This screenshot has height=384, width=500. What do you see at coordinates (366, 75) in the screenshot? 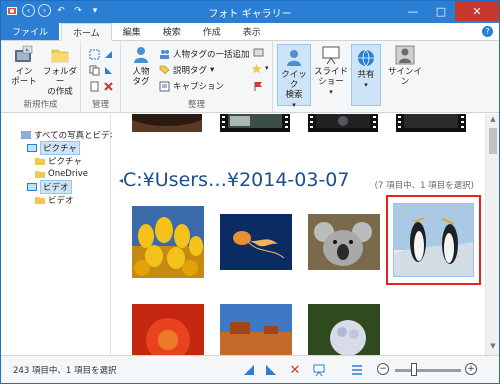
I see `share-button: 共有 ▾` at bounding box center [366, 75].